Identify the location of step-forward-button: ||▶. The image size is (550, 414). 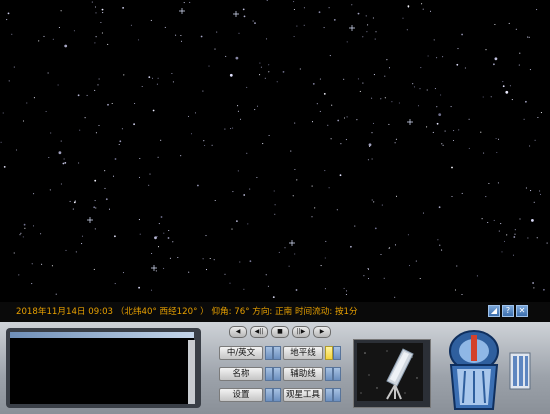
(301, 332).